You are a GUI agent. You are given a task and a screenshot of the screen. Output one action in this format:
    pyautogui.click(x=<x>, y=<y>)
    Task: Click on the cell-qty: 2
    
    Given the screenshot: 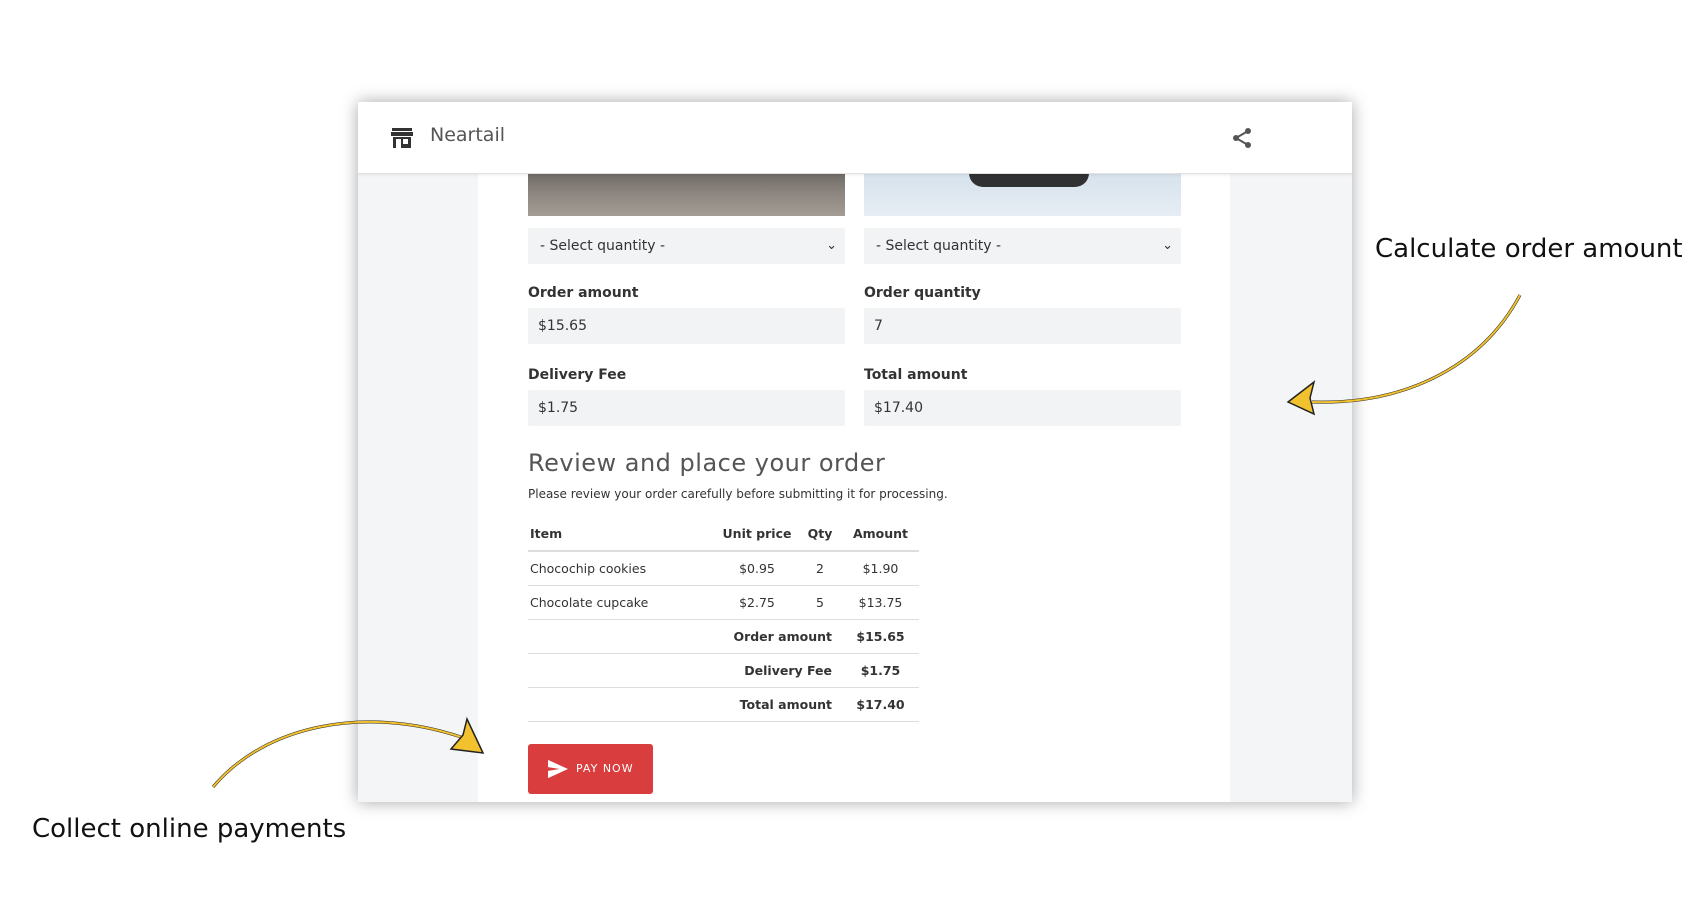 What is the action you would take?
    pyautogui.click(x=820, y=568)
    